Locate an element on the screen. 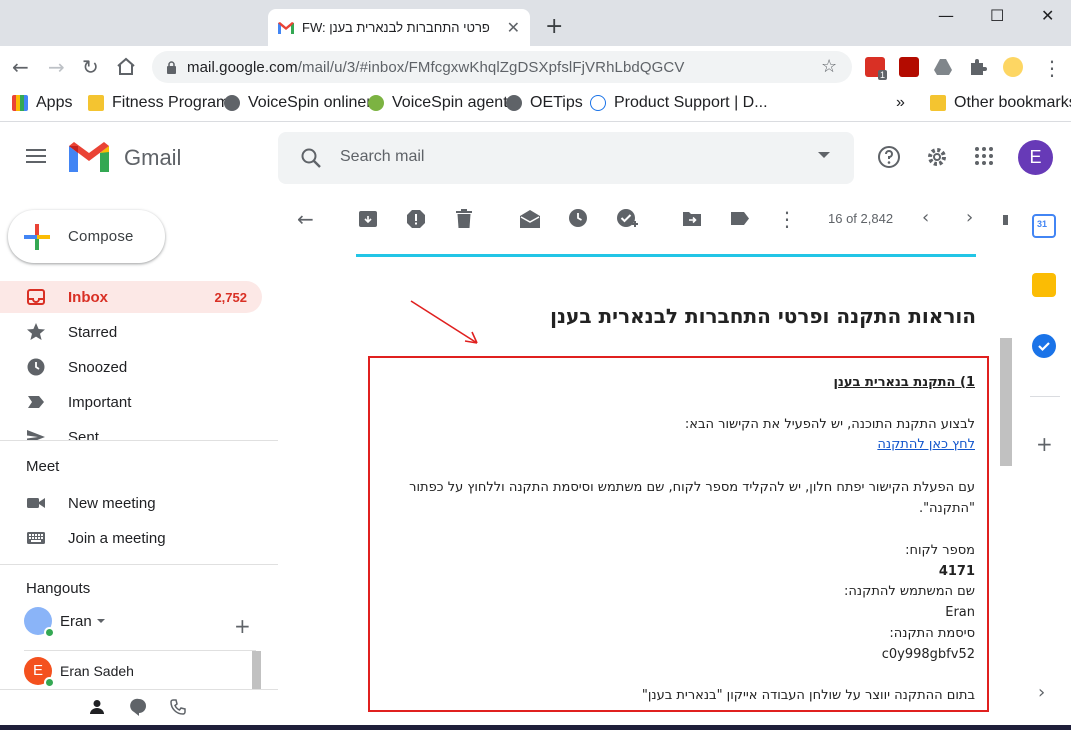  bookmark-label: OETips is located at coordinates (556, 102).